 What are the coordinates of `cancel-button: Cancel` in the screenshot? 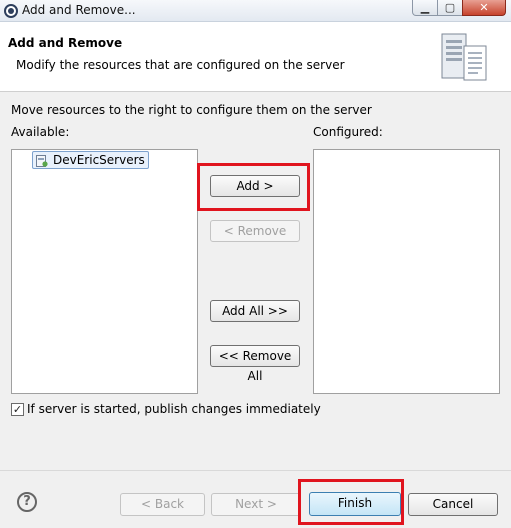 It's located at (453, 504).